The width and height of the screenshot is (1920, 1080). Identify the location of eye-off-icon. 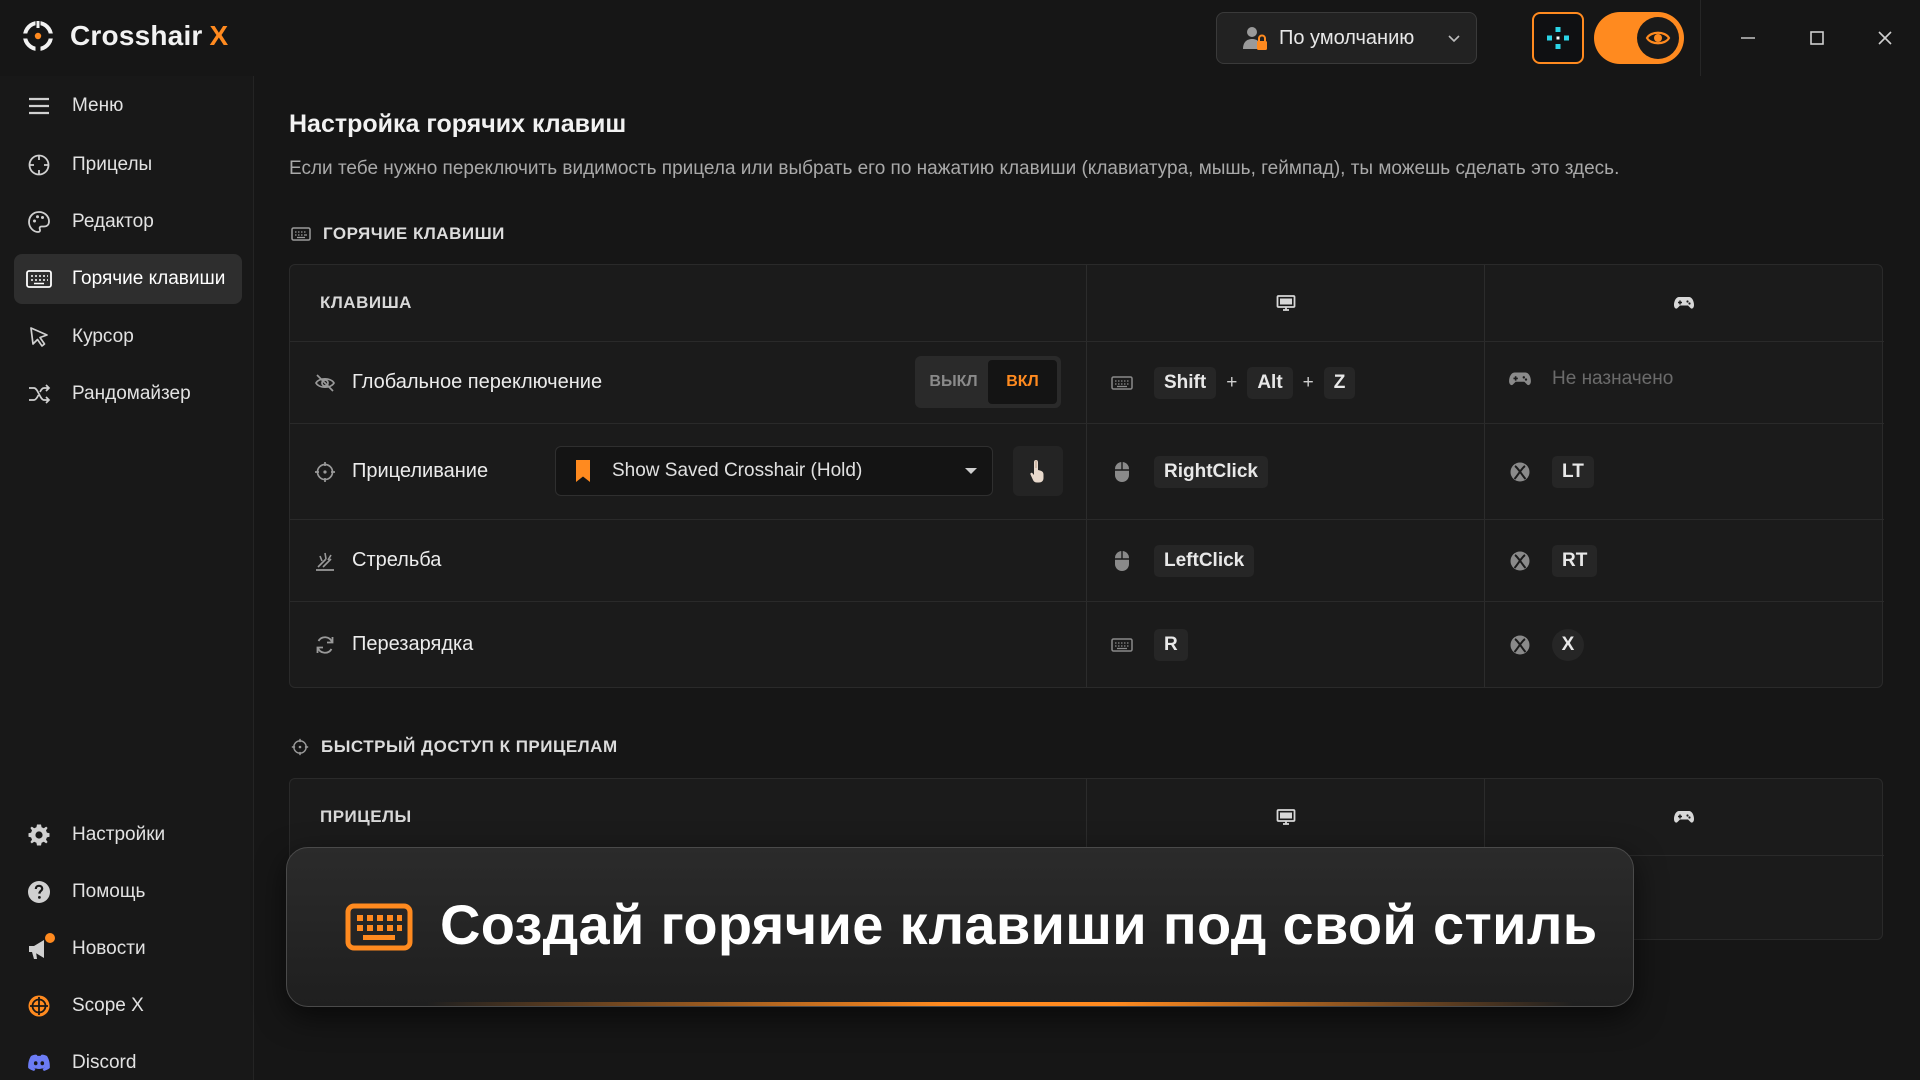
(325, 383).